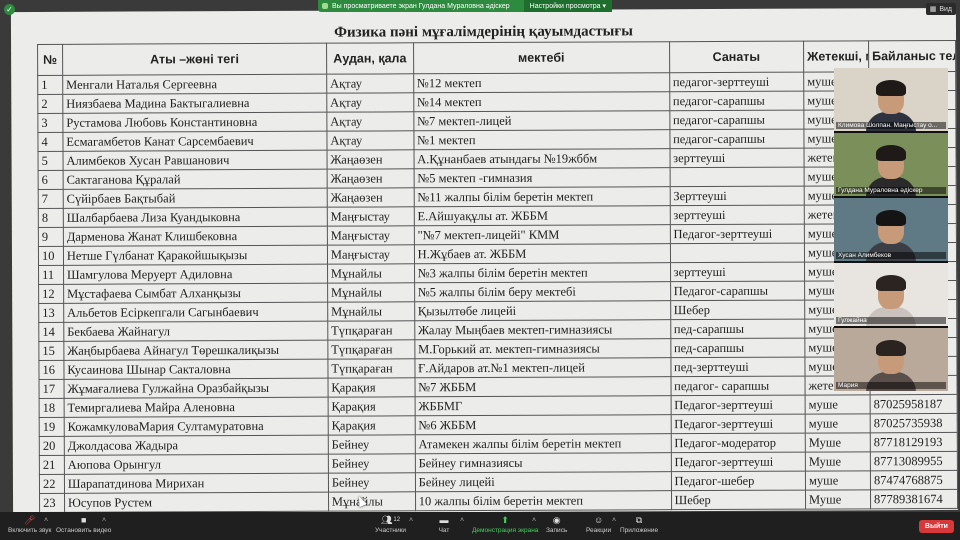  What do you see at coordinates (933, 9) in the screenshot?
I see `grid-icon: ▦` at bounding box center [933, 9].